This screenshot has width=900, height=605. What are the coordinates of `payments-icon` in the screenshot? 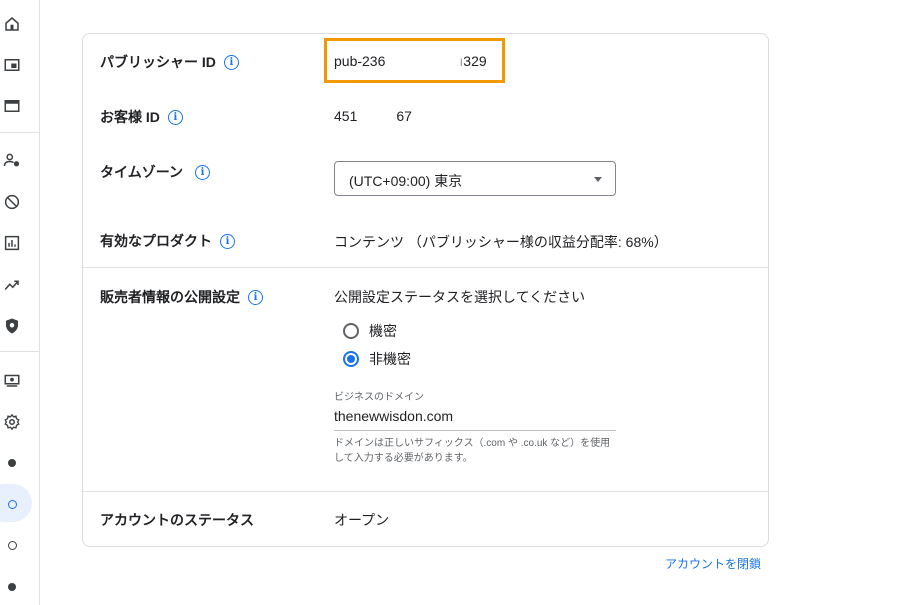 It's located at (12, 380).